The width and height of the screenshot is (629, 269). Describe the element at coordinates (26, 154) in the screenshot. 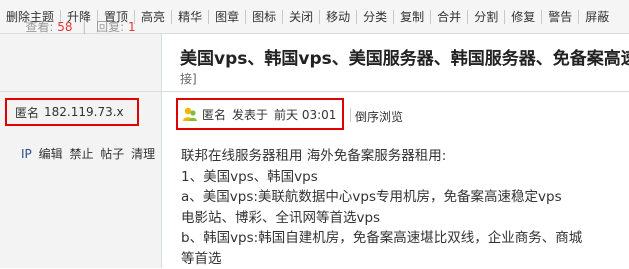

I see `ip-link: IP` at that location.